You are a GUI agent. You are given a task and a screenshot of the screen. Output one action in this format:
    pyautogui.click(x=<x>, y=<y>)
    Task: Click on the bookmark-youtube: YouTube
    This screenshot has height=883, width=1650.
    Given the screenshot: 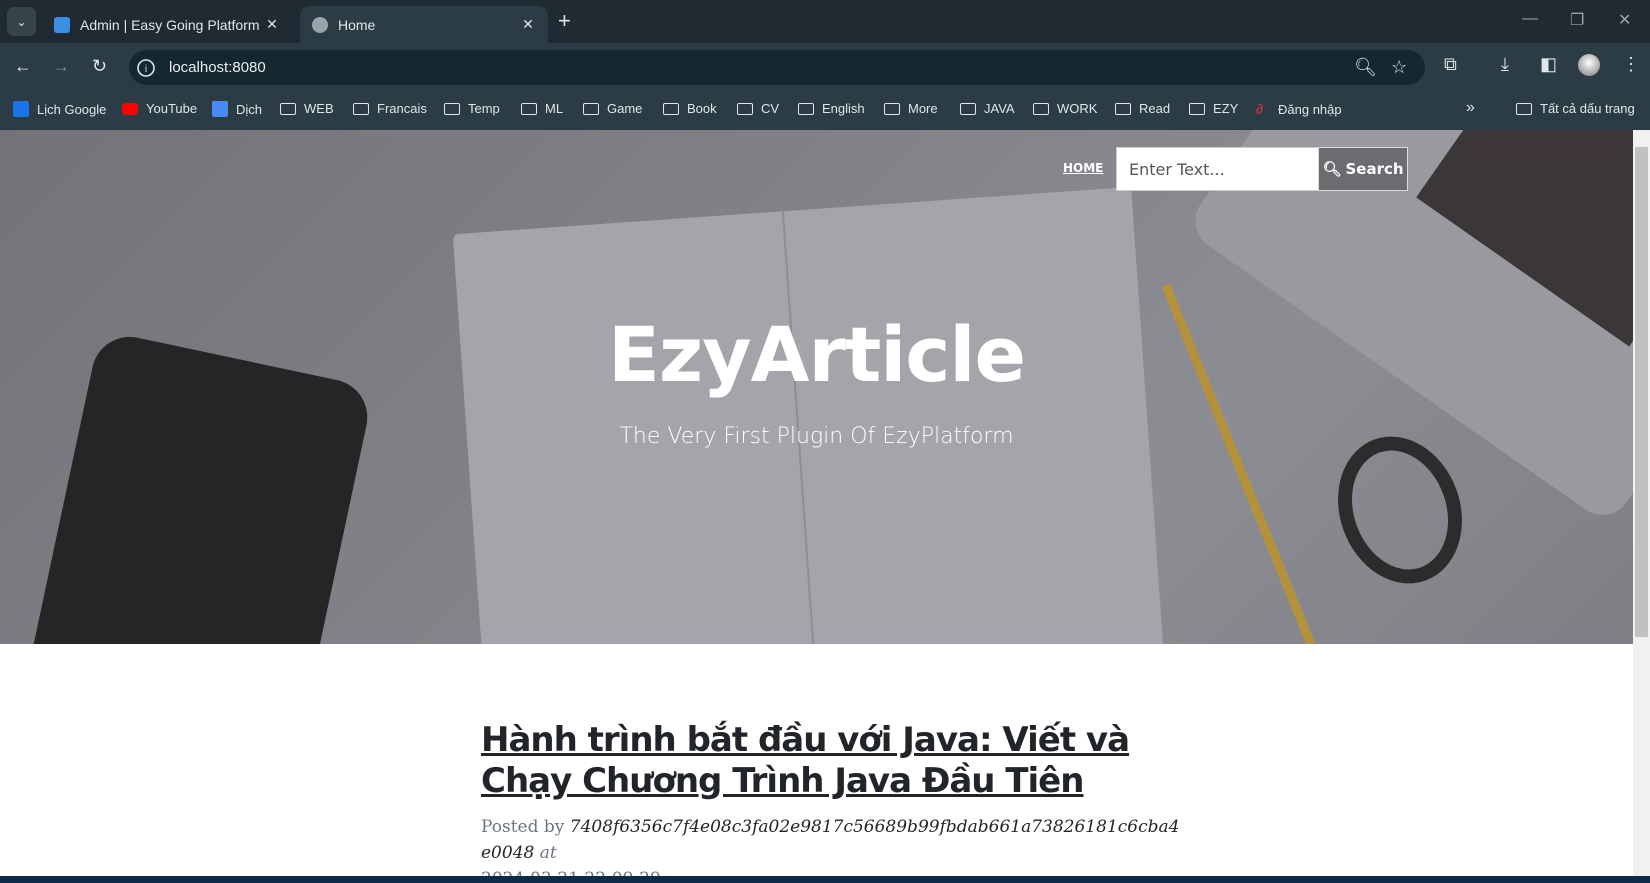 What is the action you would take?
    pyautogui.click(x=159, y=108)
    